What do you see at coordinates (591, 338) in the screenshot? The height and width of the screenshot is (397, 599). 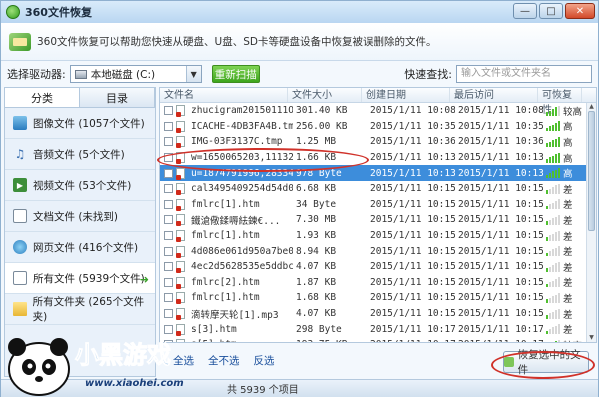 I see `scroll-down-icon: ▼` at bounding box center [591, 338].